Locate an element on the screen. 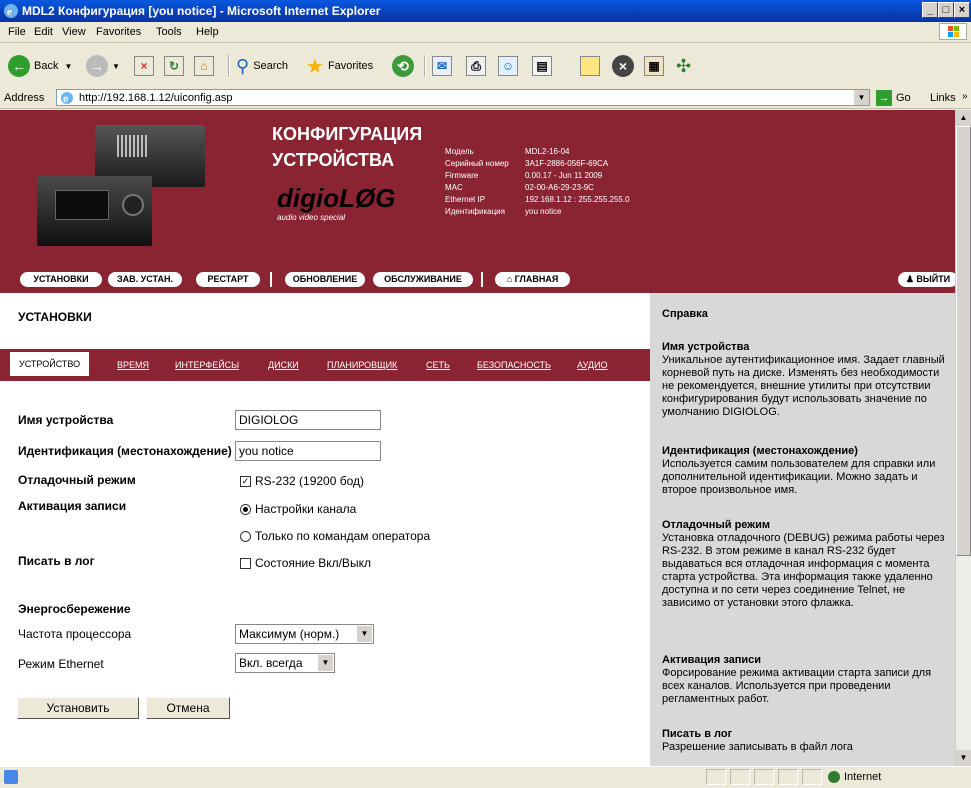  tab-time: ВРЕМЯ is located at coordinates (133, 365).